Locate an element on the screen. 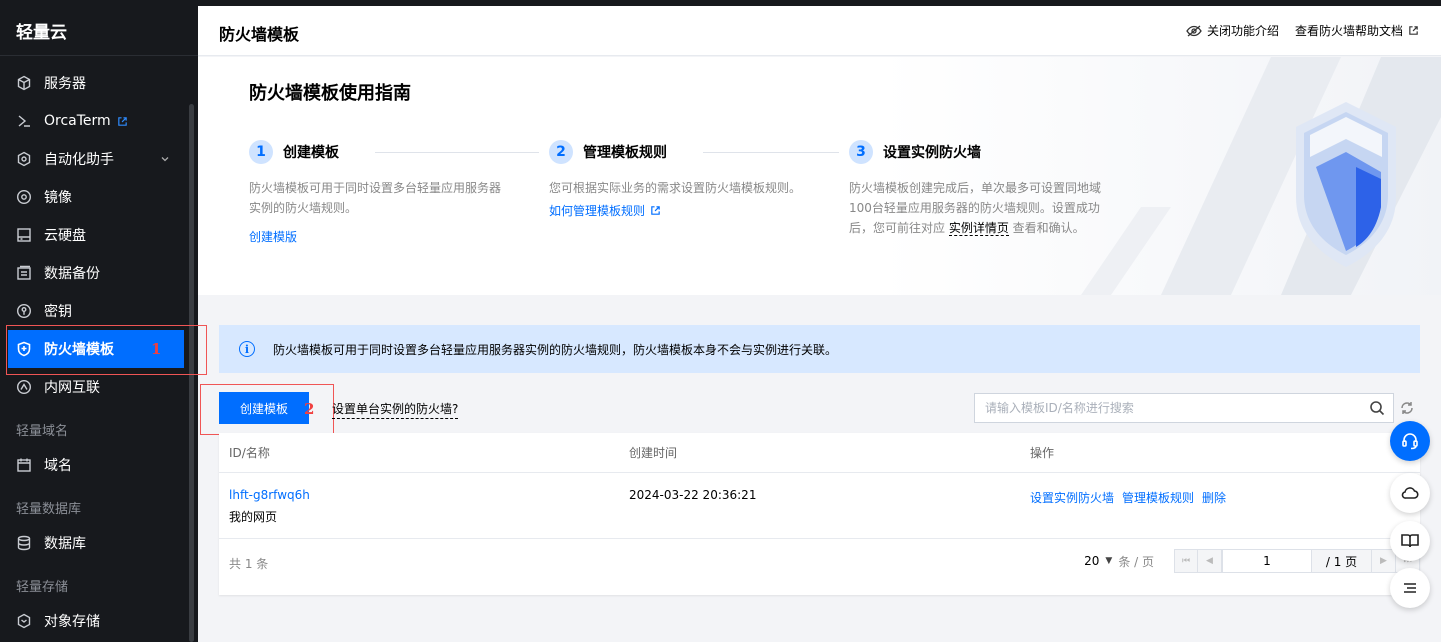  sidebar-item-domain: 域名 is located at coordinates (95, 465).